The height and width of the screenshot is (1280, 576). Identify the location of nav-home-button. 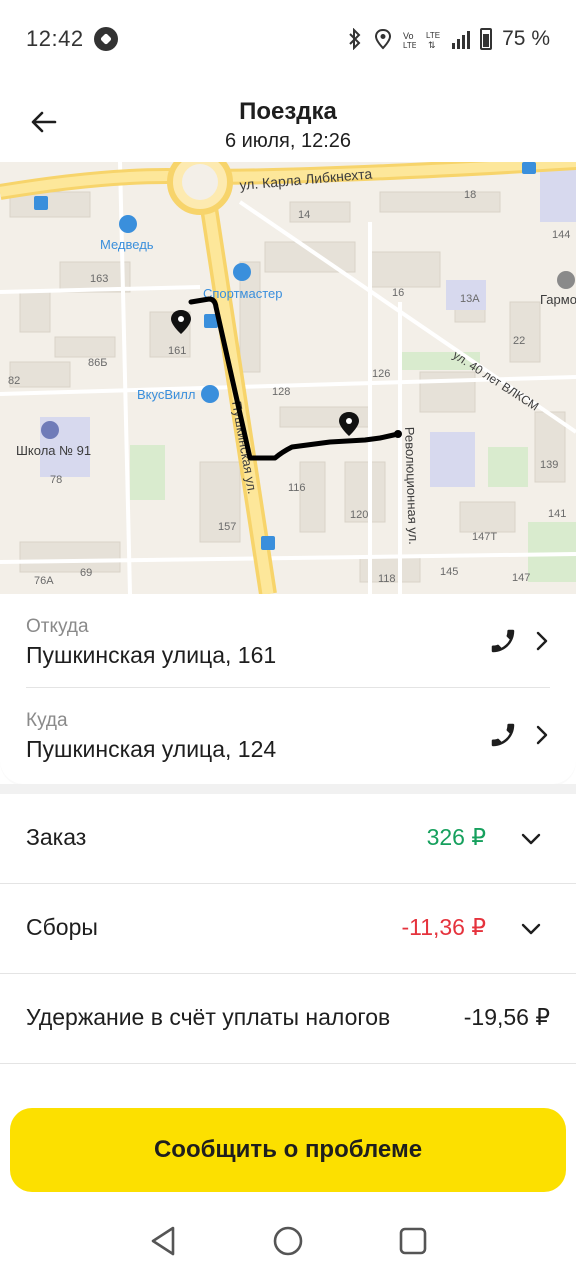
(288, 1241).